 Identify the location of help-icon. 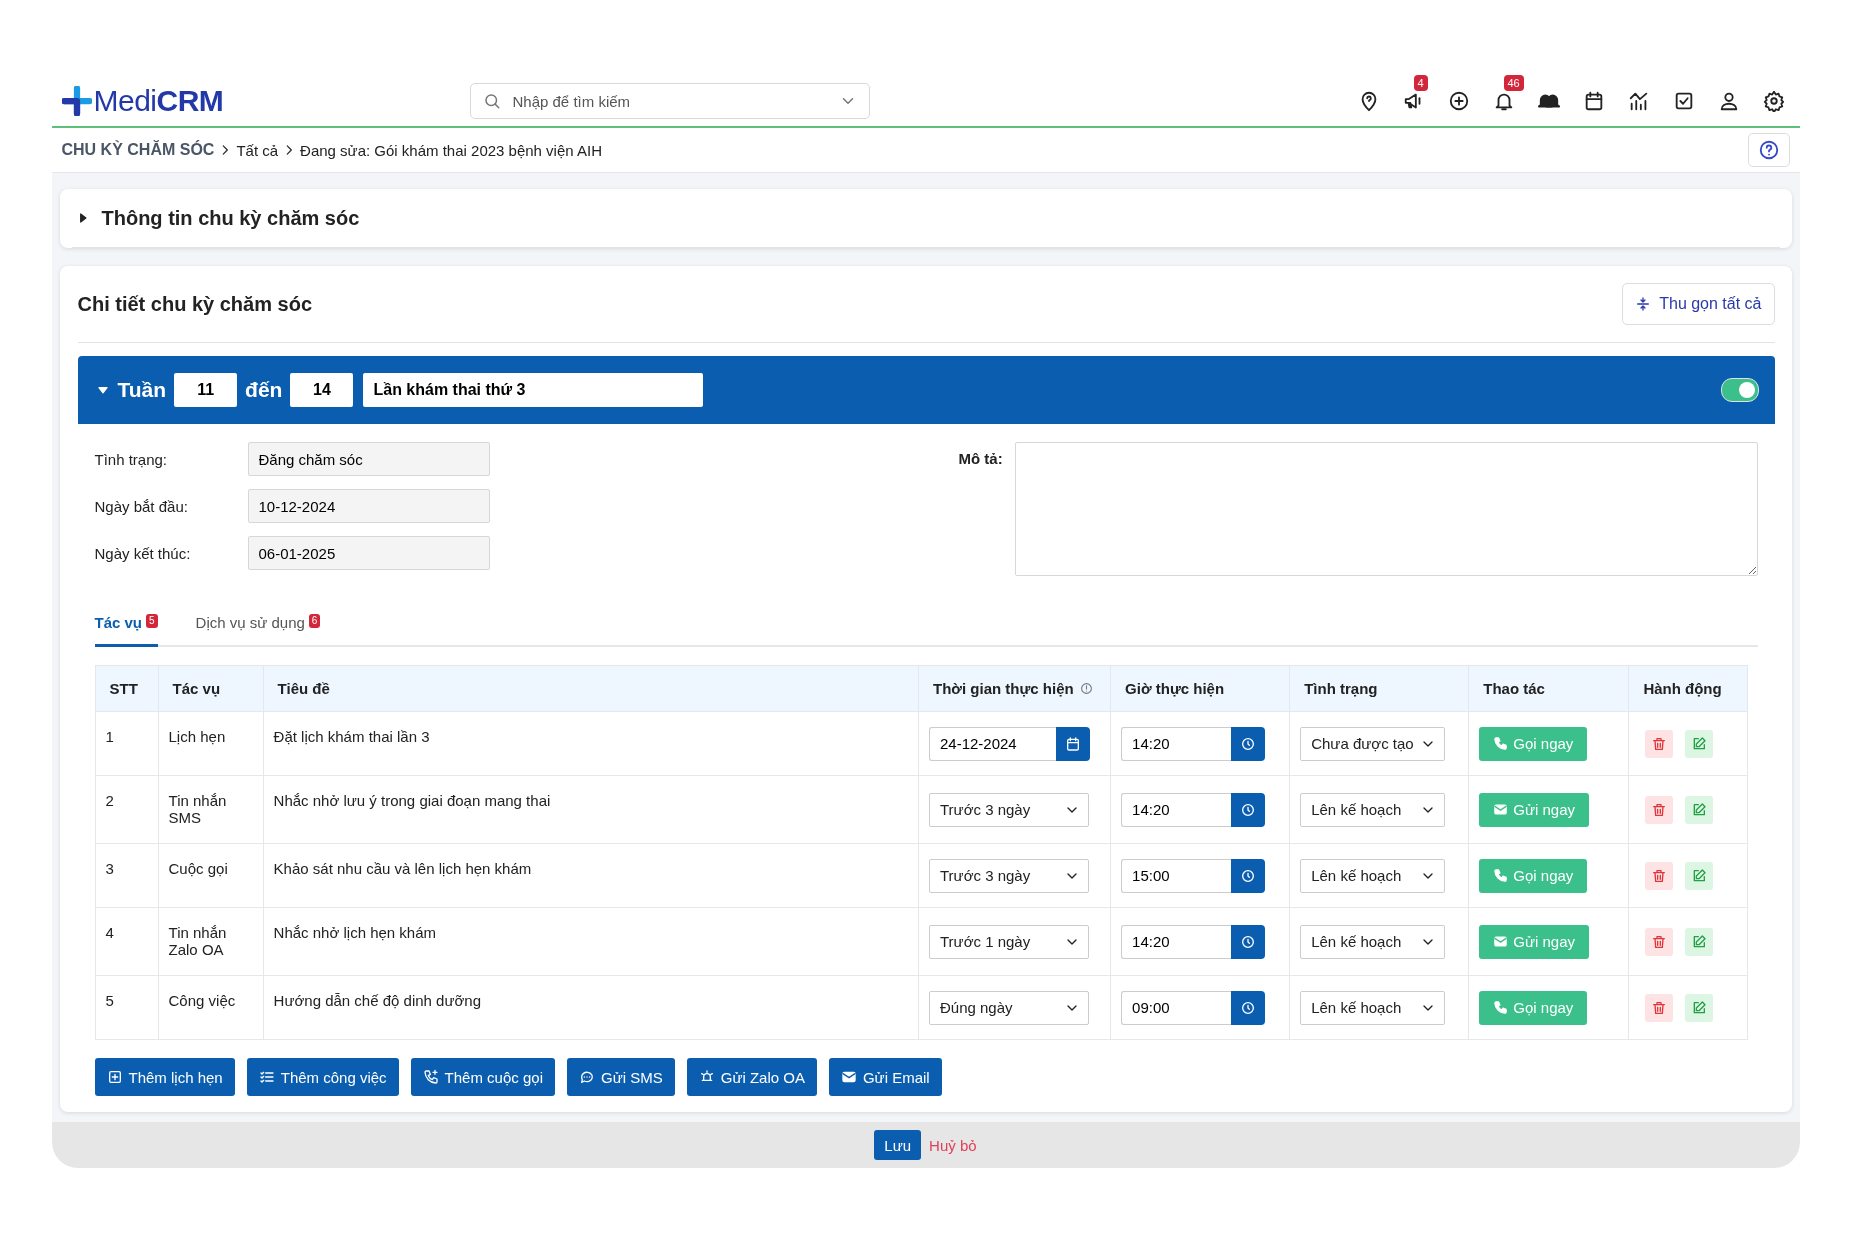
(1768, 150).